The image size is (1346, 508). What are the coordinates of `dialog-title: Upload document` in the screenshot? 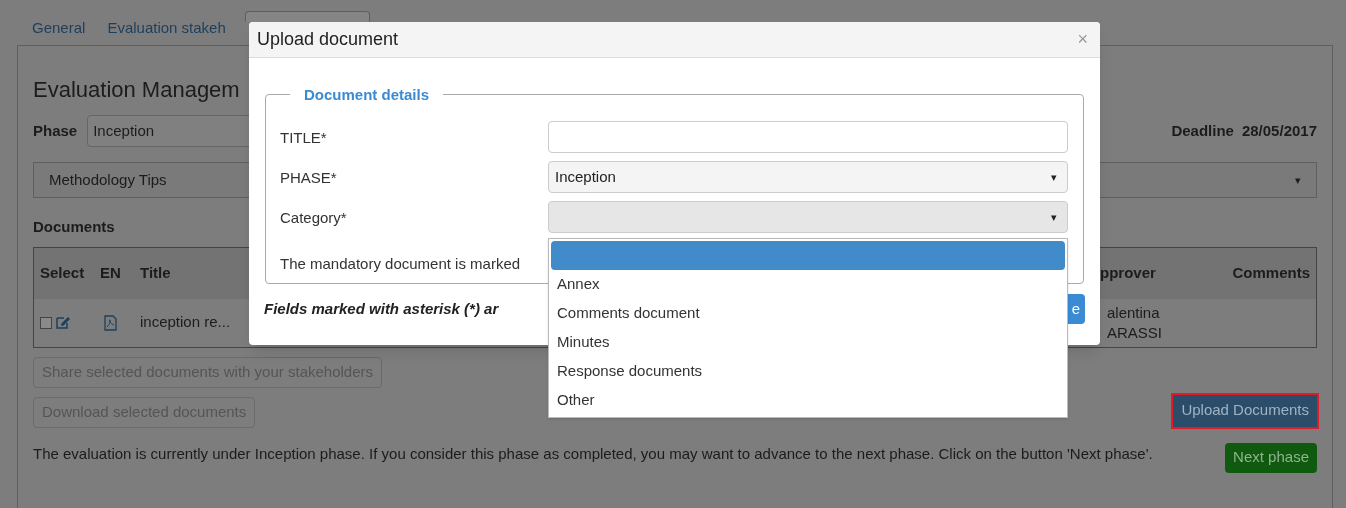 It's located at (328, 39).